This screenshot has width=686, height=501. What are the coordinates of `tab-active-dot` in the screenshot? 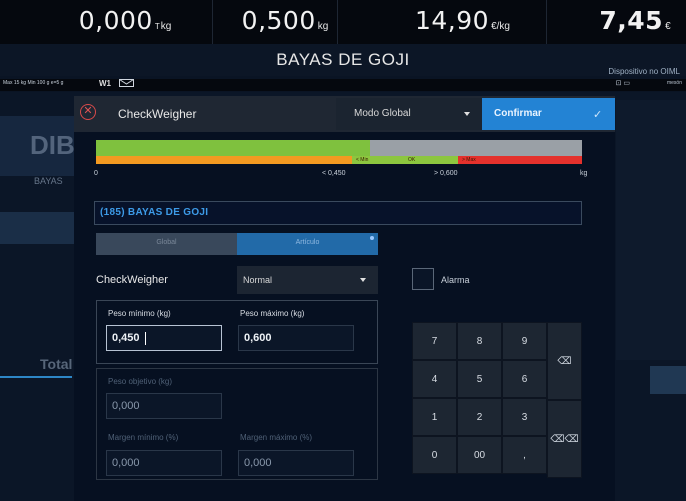 It's located at (372, 238).